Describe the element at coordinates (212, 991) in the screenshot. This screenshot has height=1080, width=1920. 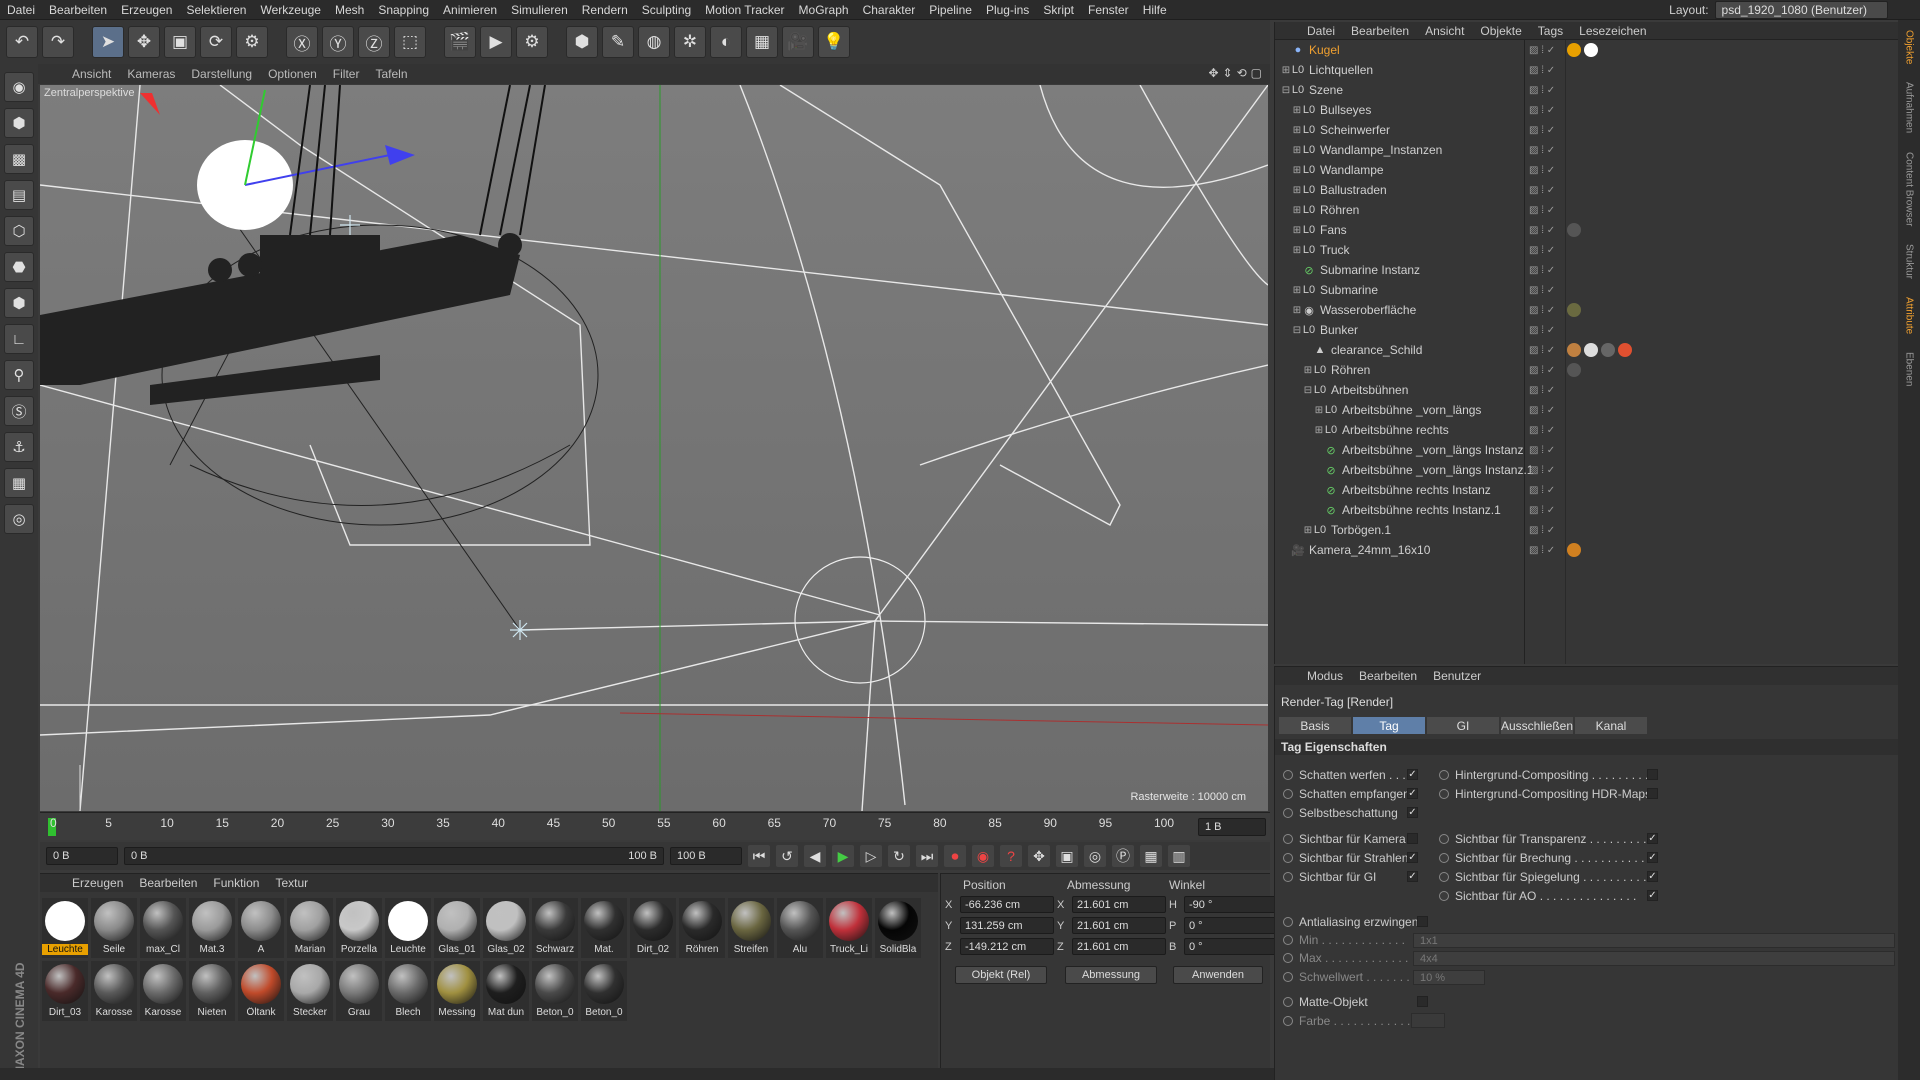
I see `material-swatch: Nieten` at that location.